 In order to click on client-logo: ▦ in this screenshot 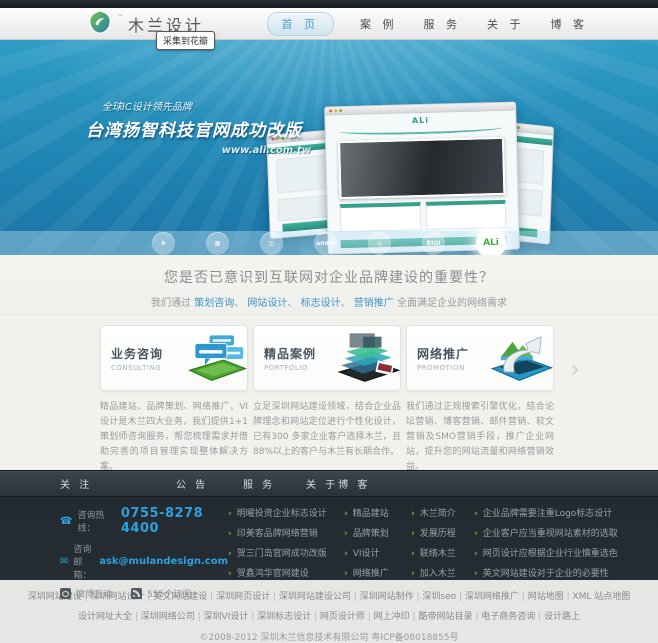, I will do `click(217, 243)`.